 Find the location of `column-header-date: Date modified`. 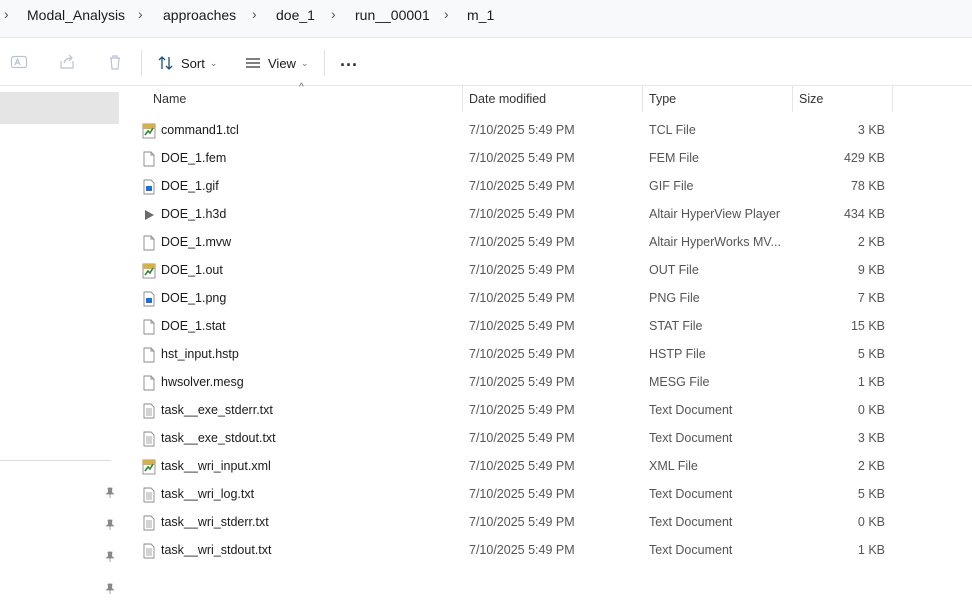

column-header-date: Date modified is located at coordinates (507, 99).